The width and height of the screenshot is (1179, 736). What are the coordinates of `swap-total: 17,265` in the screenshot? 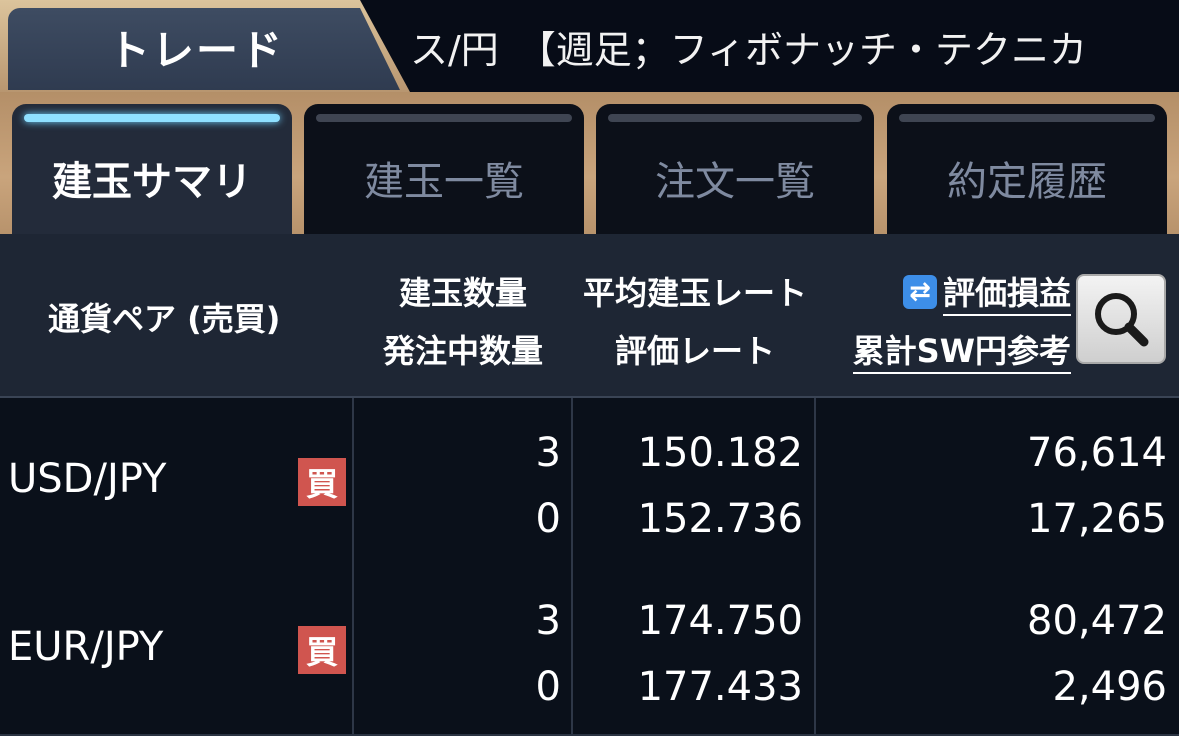 It's located at (1097, 519).